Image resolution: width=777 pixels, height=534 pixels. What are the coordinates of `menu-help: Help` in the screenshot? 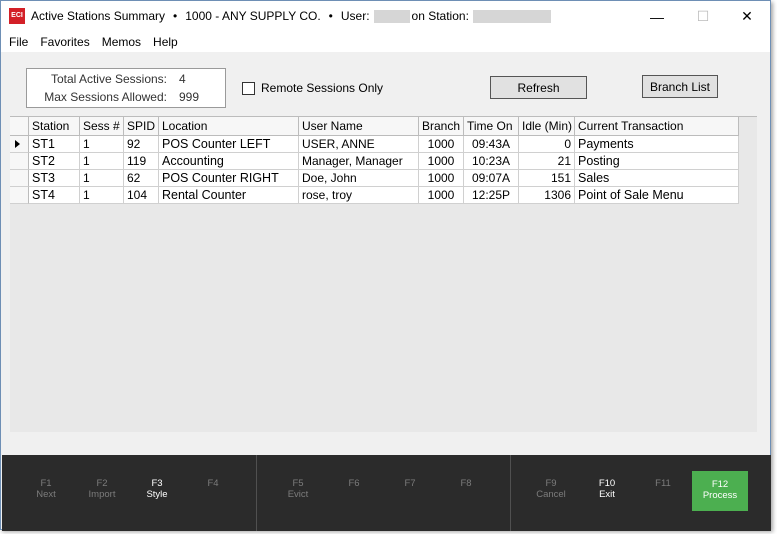 It's located at (165, 42).